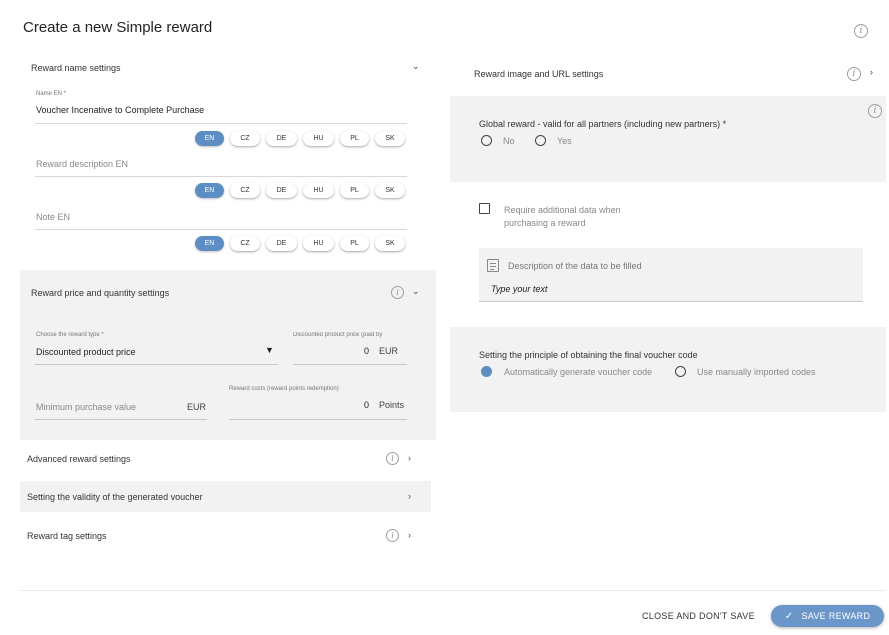 The image size is (889, 635). Describe the element at coordinates (284, 389) in the screenshot. I see `reward-costs-label: Reward costs (reward points redemption)` at that location.